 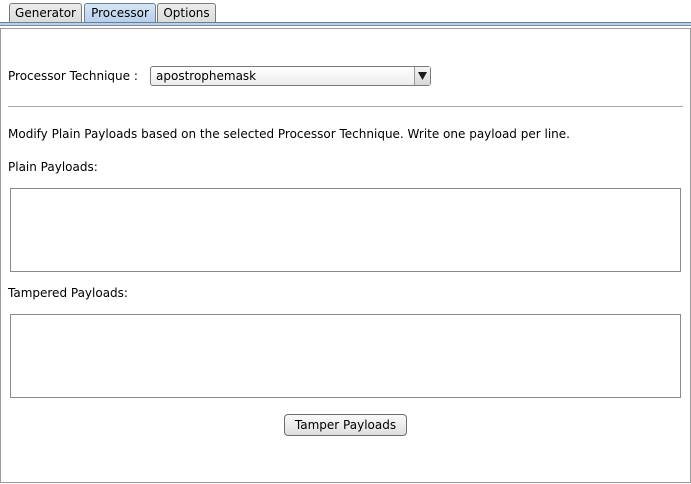 I want to click on tampered-payloads-label: Tampered Payloads:, so click(x=68, y=293).